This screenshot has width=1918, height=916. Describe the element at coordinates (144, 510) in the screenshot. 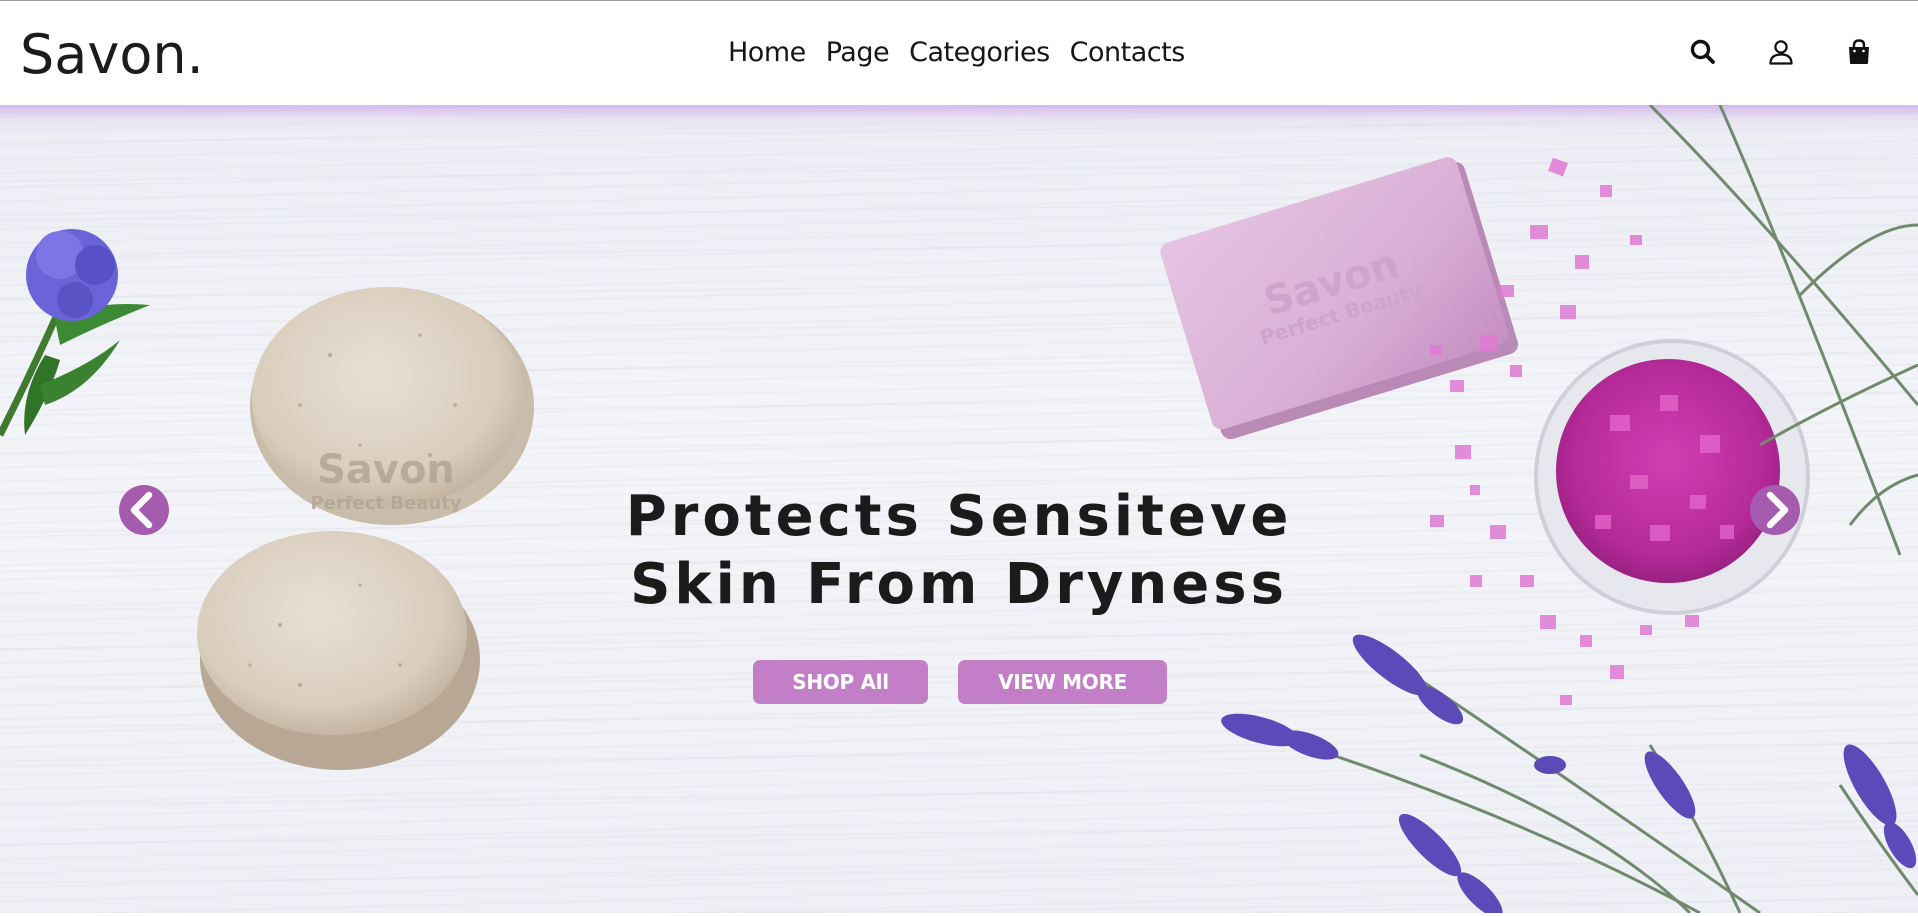

I see `chevron-left-icon` at that location.